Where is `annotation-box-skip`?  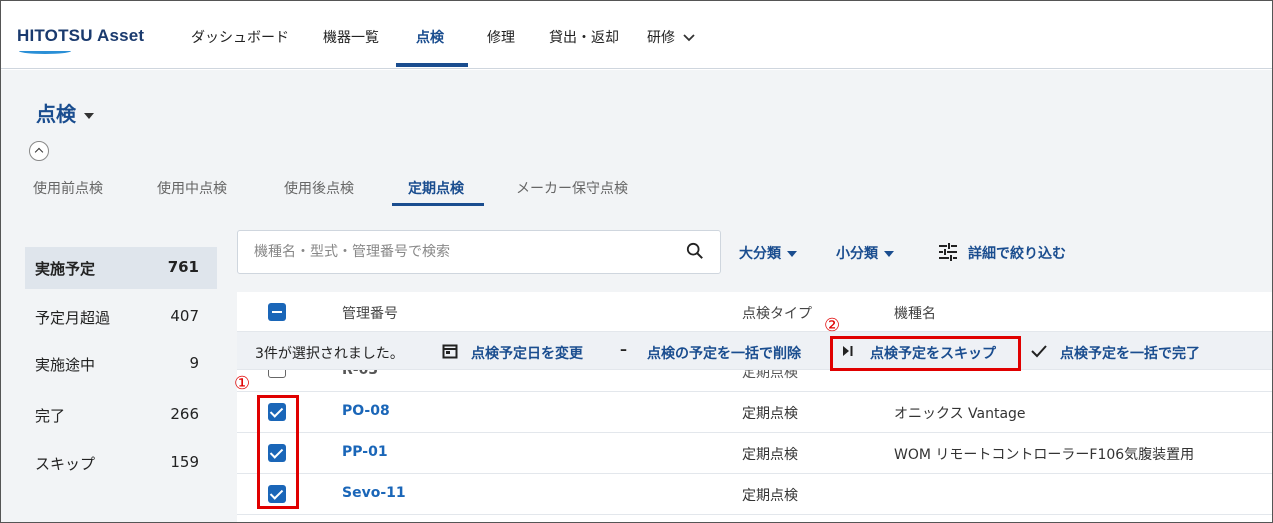 annotation-box-skip is located at coordinates (925, 353).